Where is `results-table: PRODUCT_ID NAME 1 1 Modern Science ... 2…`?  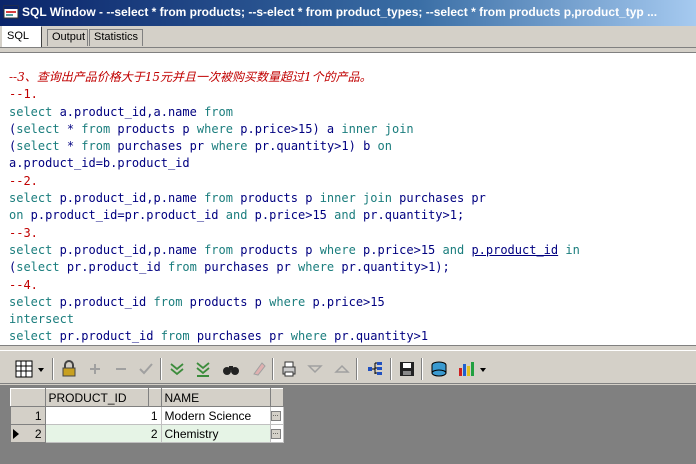 results-table: PRODUCT_ID NAME 1 1 Modern Science ... 2… is located at coordinates (147, 415).